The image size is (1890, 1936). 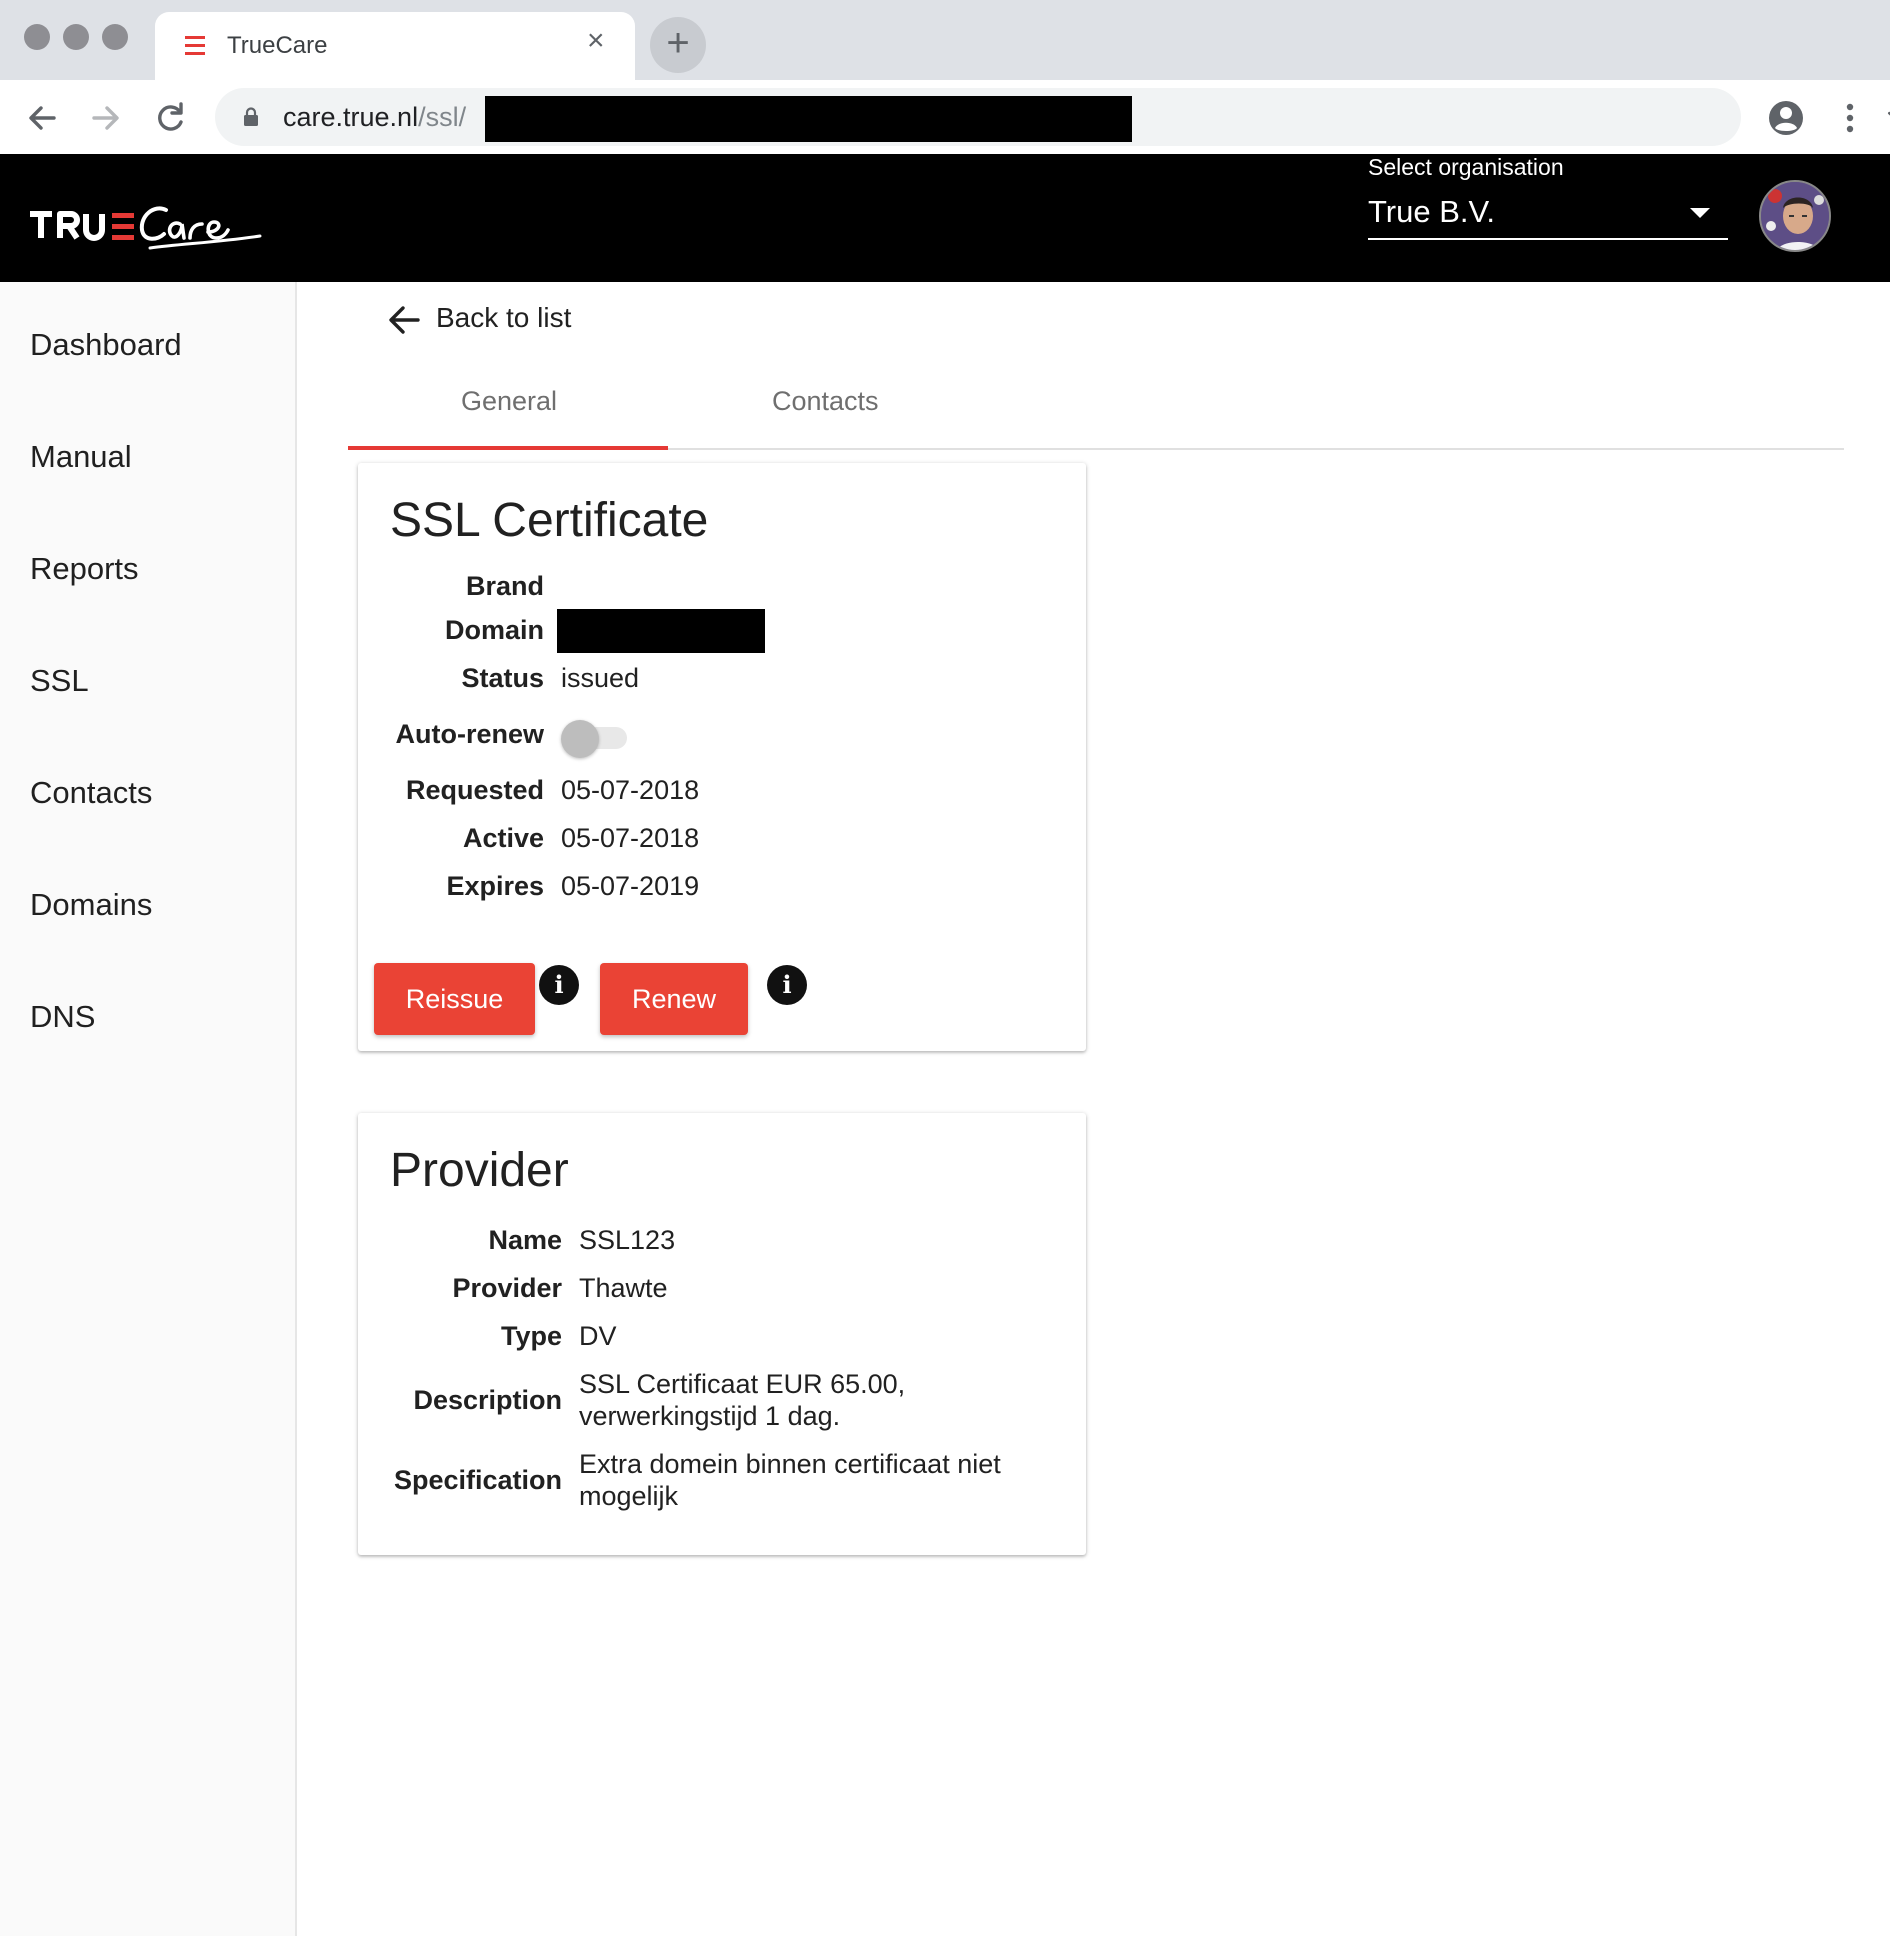 I want to click on tab-contacts: Contacts, so click(x=825, y=401).